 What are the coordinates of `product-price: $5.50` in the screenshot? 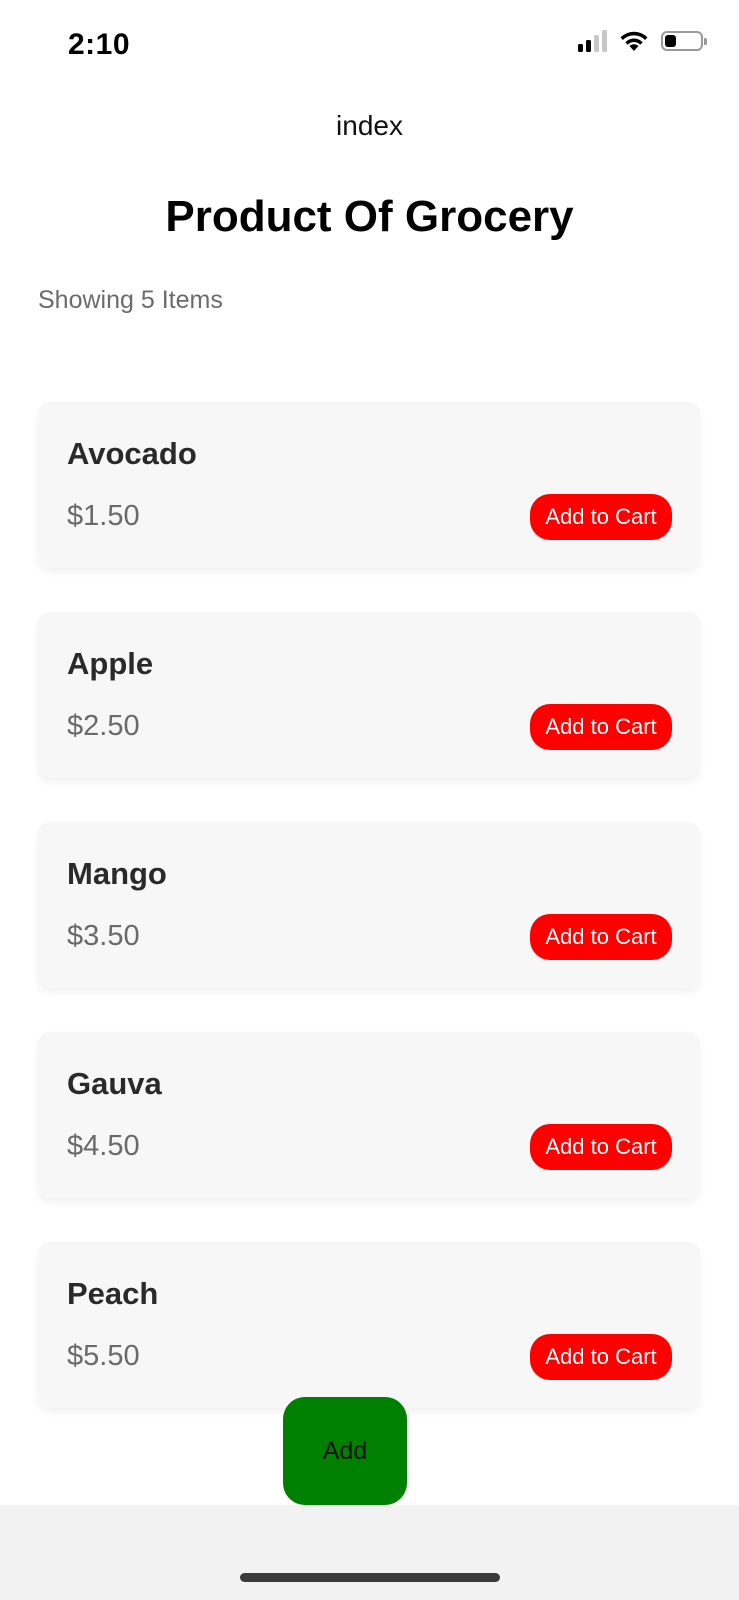 It's located at (103, 1356).